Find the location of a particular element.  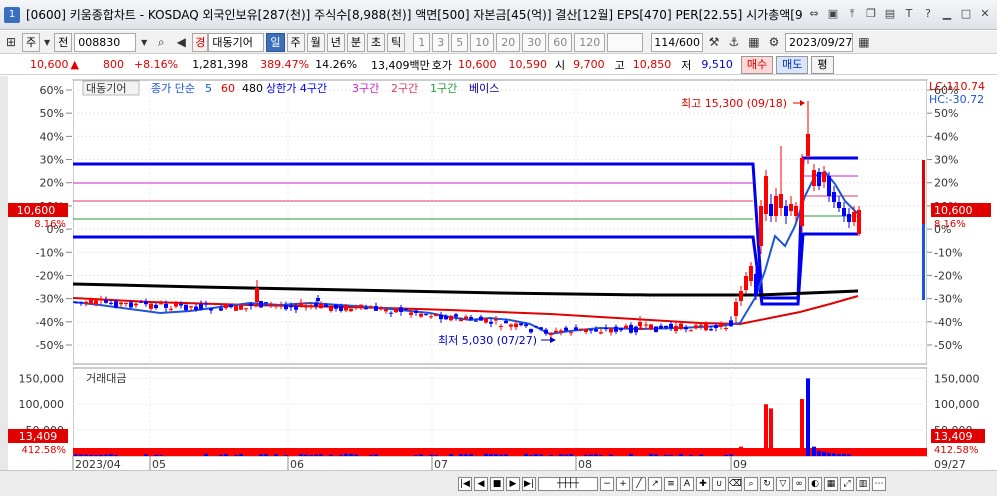

magnet-tool-icon: ∪ is located at coordinates (719, 483).